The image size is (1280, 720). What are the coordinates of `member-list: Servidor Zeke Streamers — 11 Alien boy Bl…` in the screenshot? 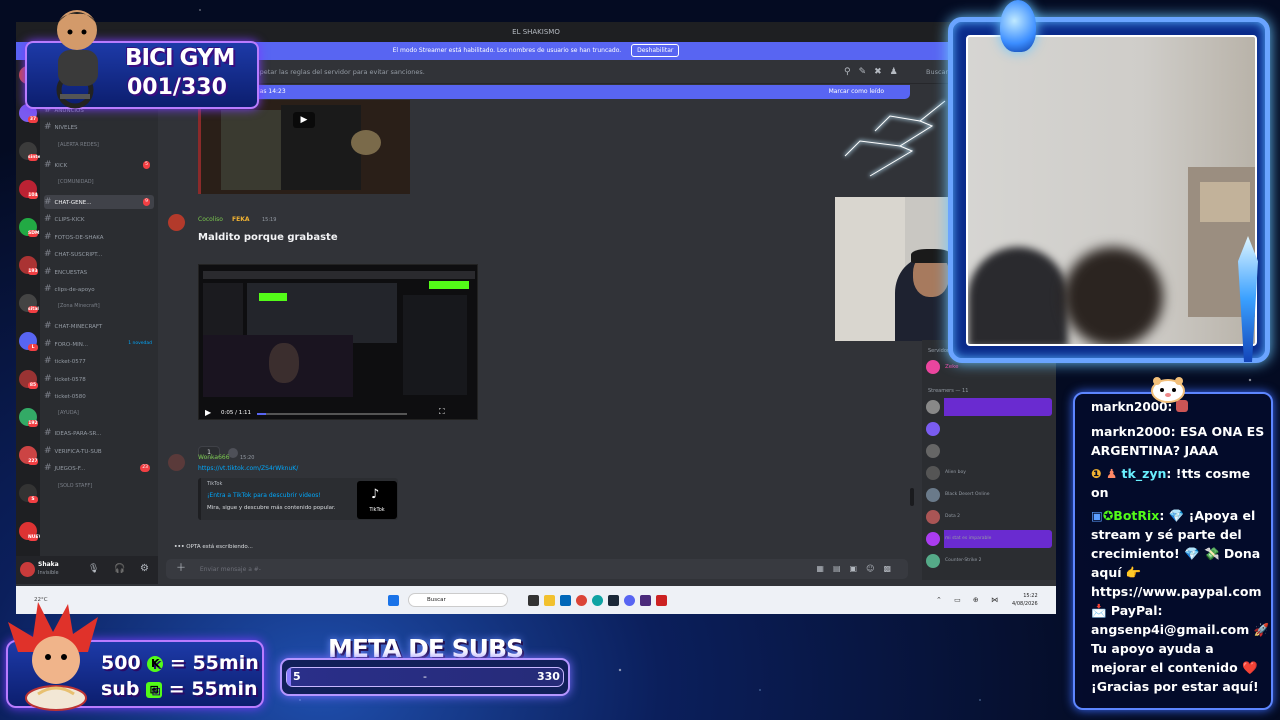 It's located at (989, 460).